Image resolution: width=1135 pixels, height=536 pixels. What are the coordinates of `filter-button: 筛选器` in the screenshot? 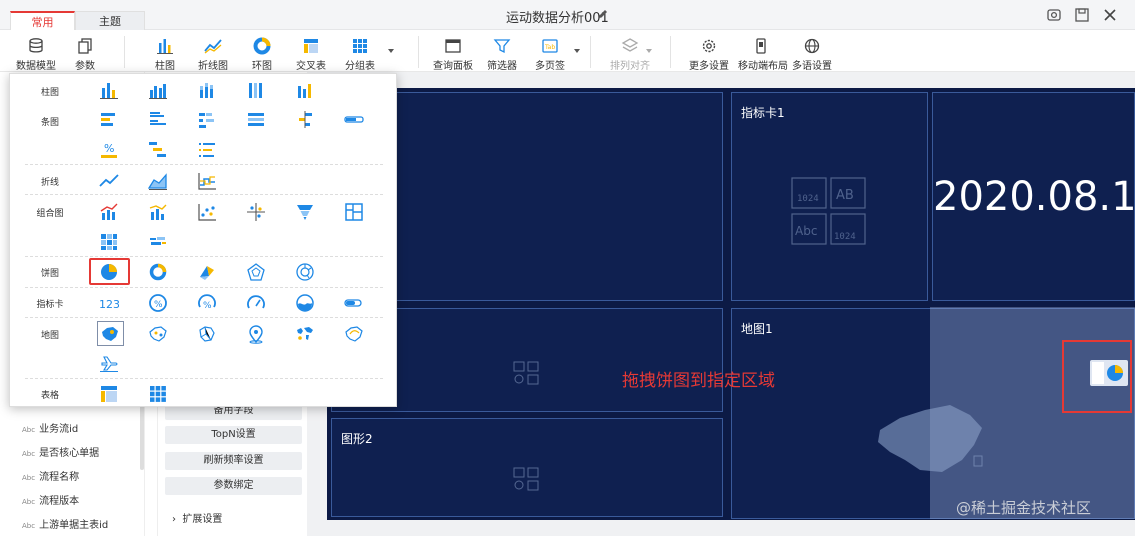 It's located at (502, 52).